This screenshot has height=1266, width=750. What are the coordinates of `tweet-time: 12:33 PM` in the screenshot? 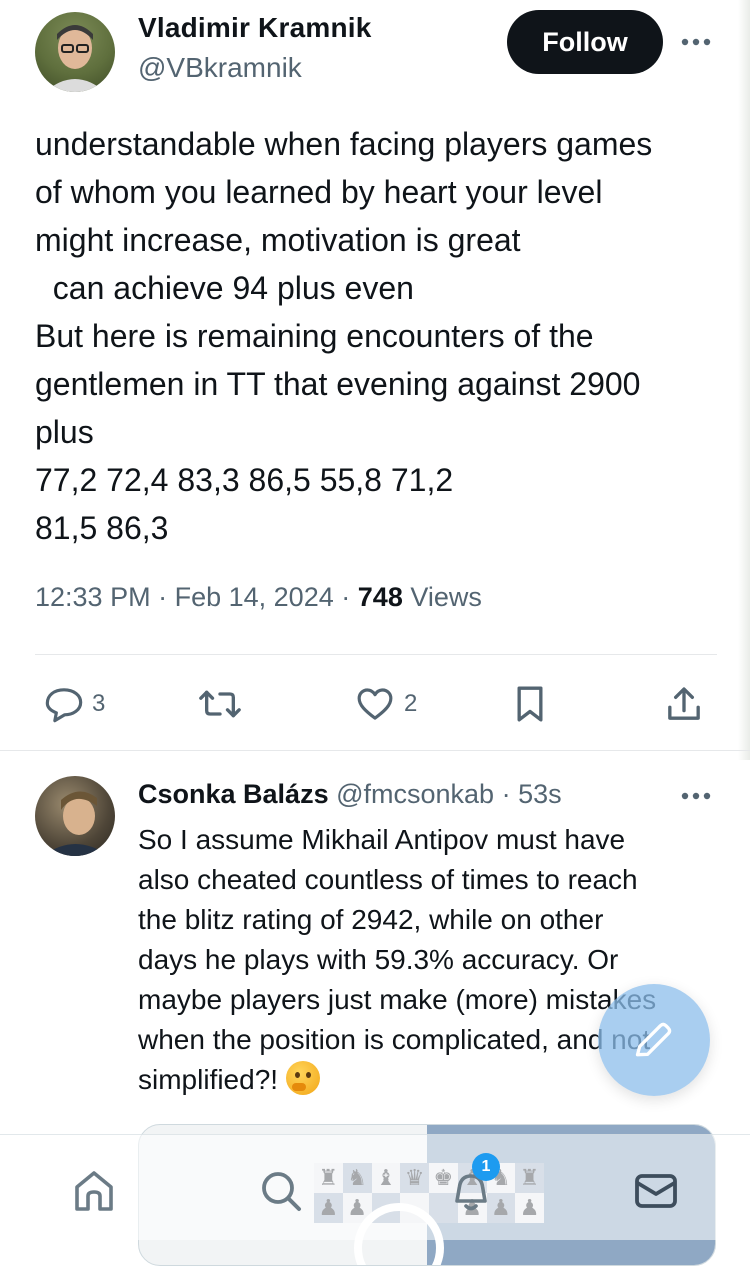 It's located at (93, 597).